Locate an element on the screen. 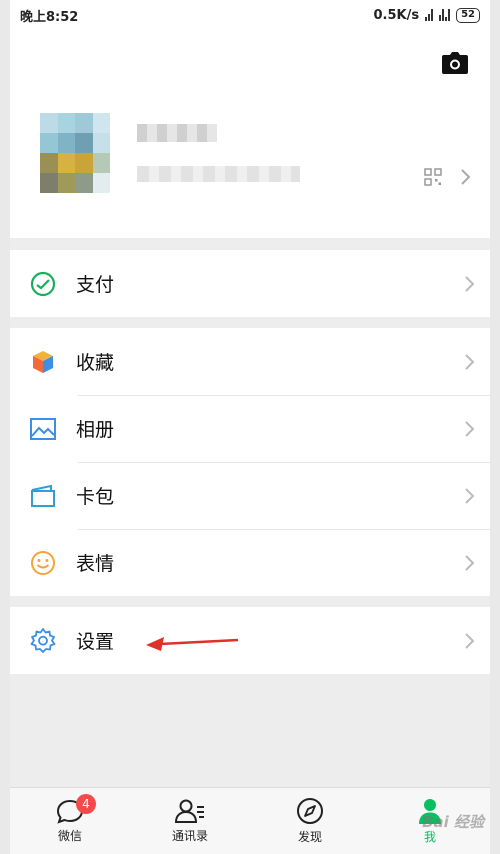  camera-icon is located at coordinates (455, 63).